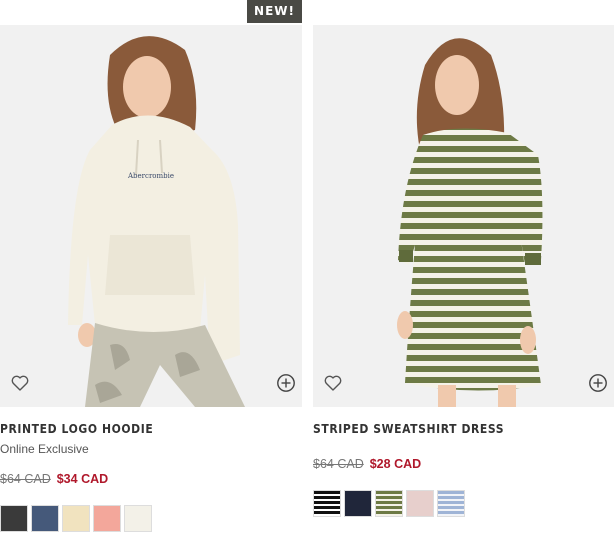  Describe the element at coordinates (408, 429) in the screenshot. I see `product-name: STRIPED SWEATSHIRT DRESS` at that location.